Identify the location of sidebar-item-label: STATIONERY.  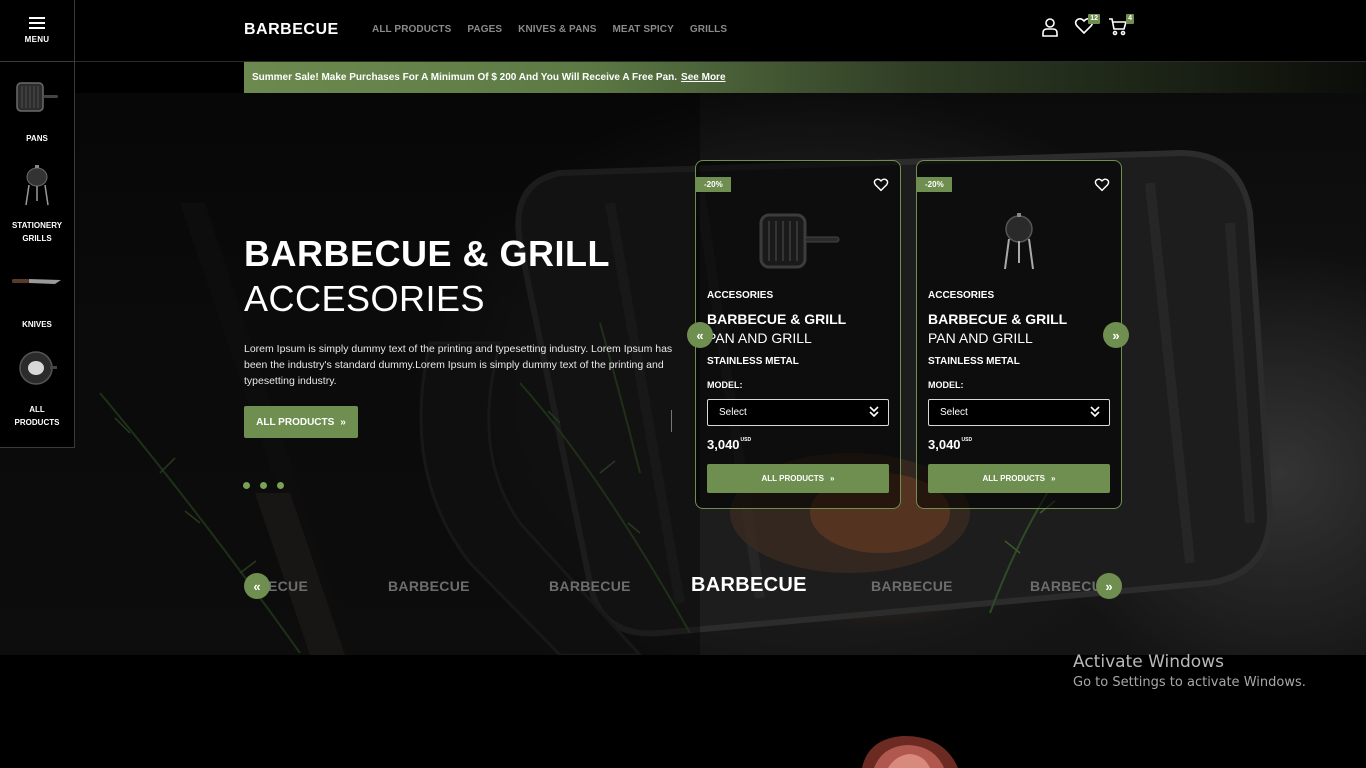
(37, 225).